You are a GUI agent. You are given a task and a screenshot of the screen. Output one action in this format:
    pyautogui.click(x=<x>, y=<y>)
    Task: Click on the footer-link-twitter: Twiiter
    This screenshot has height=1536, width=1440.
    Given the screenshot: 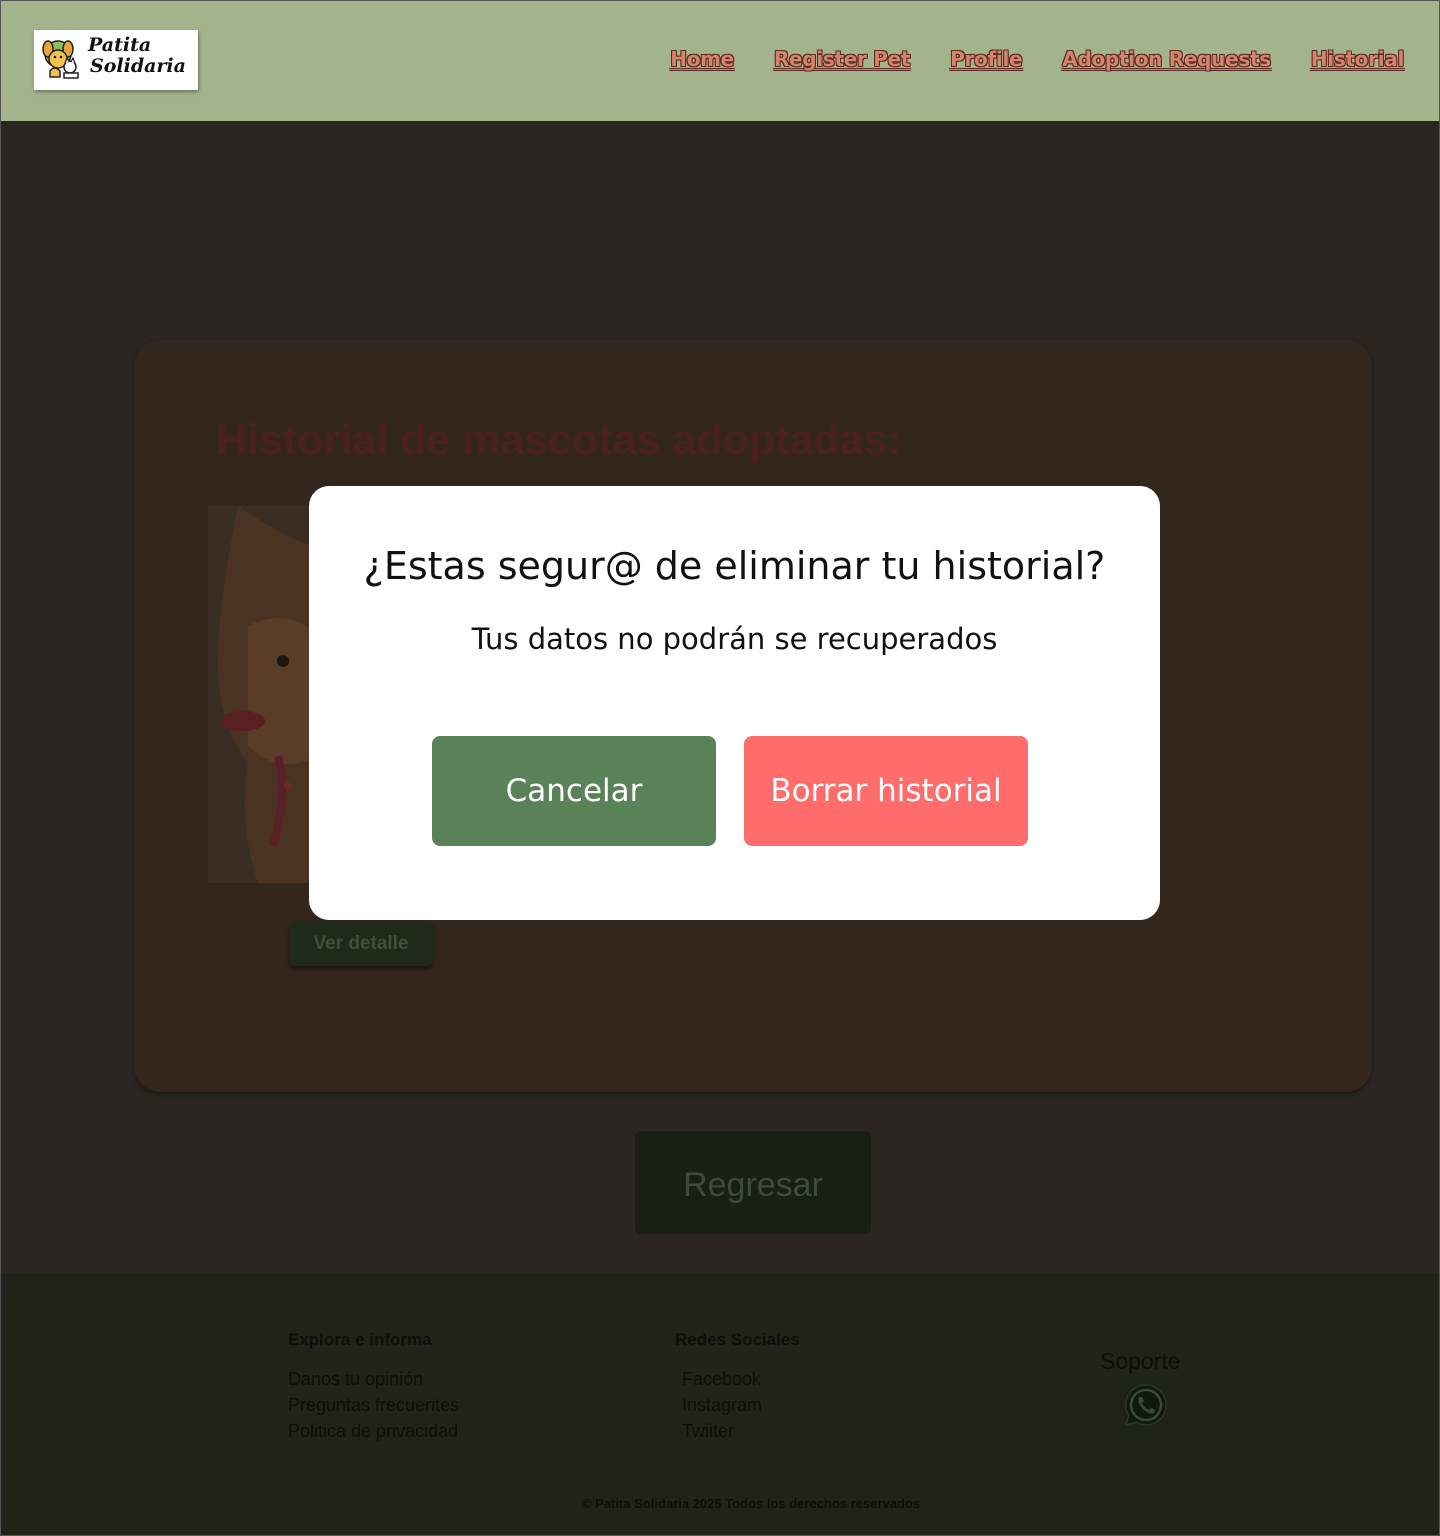 What is the action you would take?
    pyautogui.click(x=741, y=1431)
    